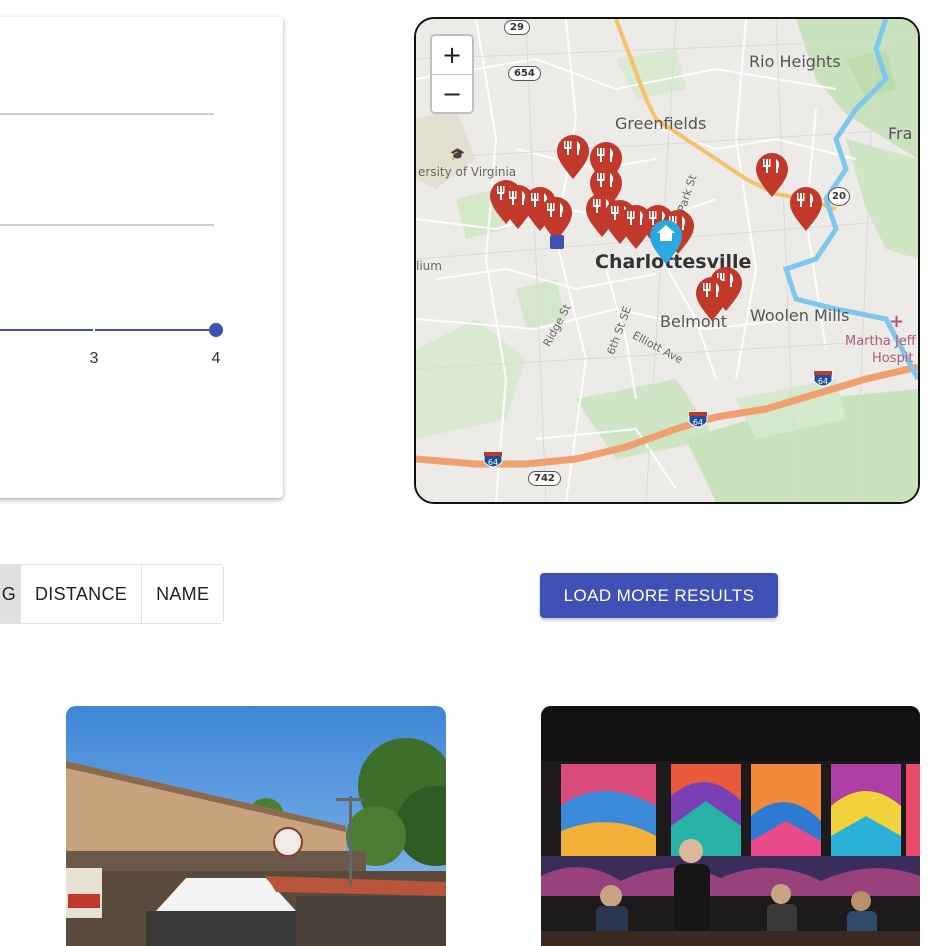 The width and height of the screenshot is (938, 946). What do you see at coordinates (452, 93) in the screenshot?
I see `zoom-out-button: −` at bounding box center [452, 93].